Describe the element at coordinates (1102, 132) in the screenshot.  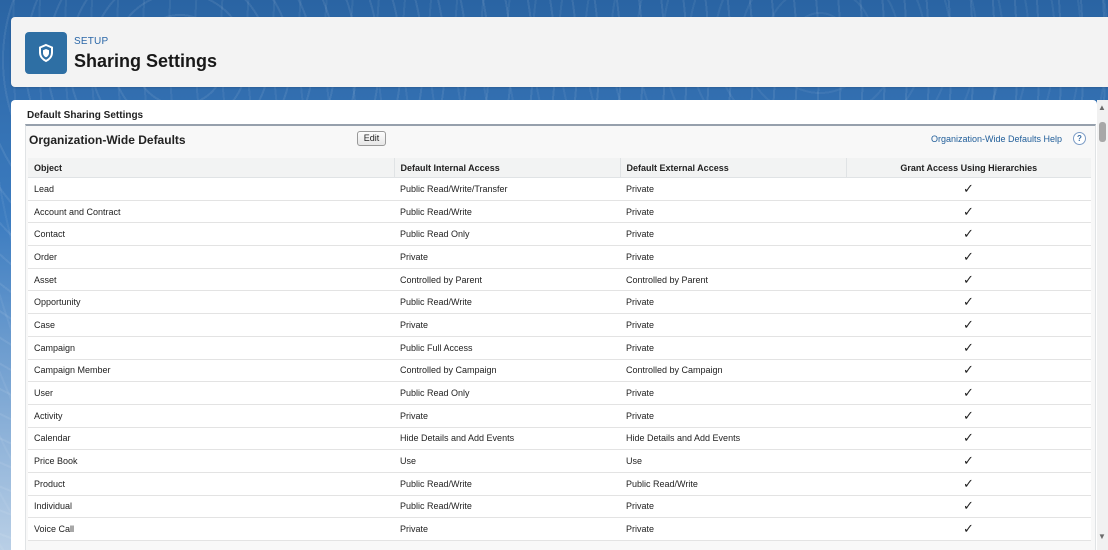
I see `scroll-thumb` at that location.